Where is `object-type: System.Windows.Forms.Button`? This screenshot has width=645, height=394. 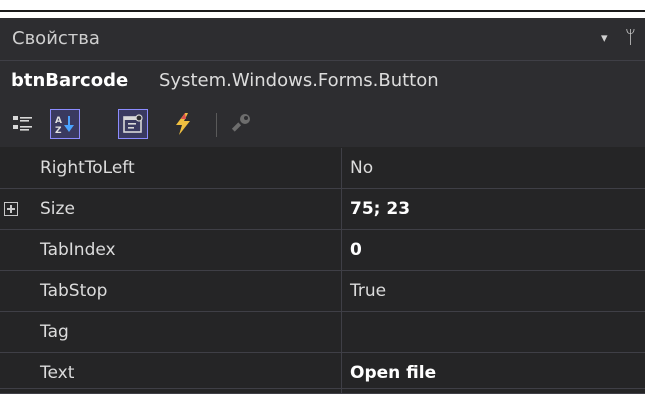 object-type: System.Windows.Forms.Button is located at coordinates (299, 80).